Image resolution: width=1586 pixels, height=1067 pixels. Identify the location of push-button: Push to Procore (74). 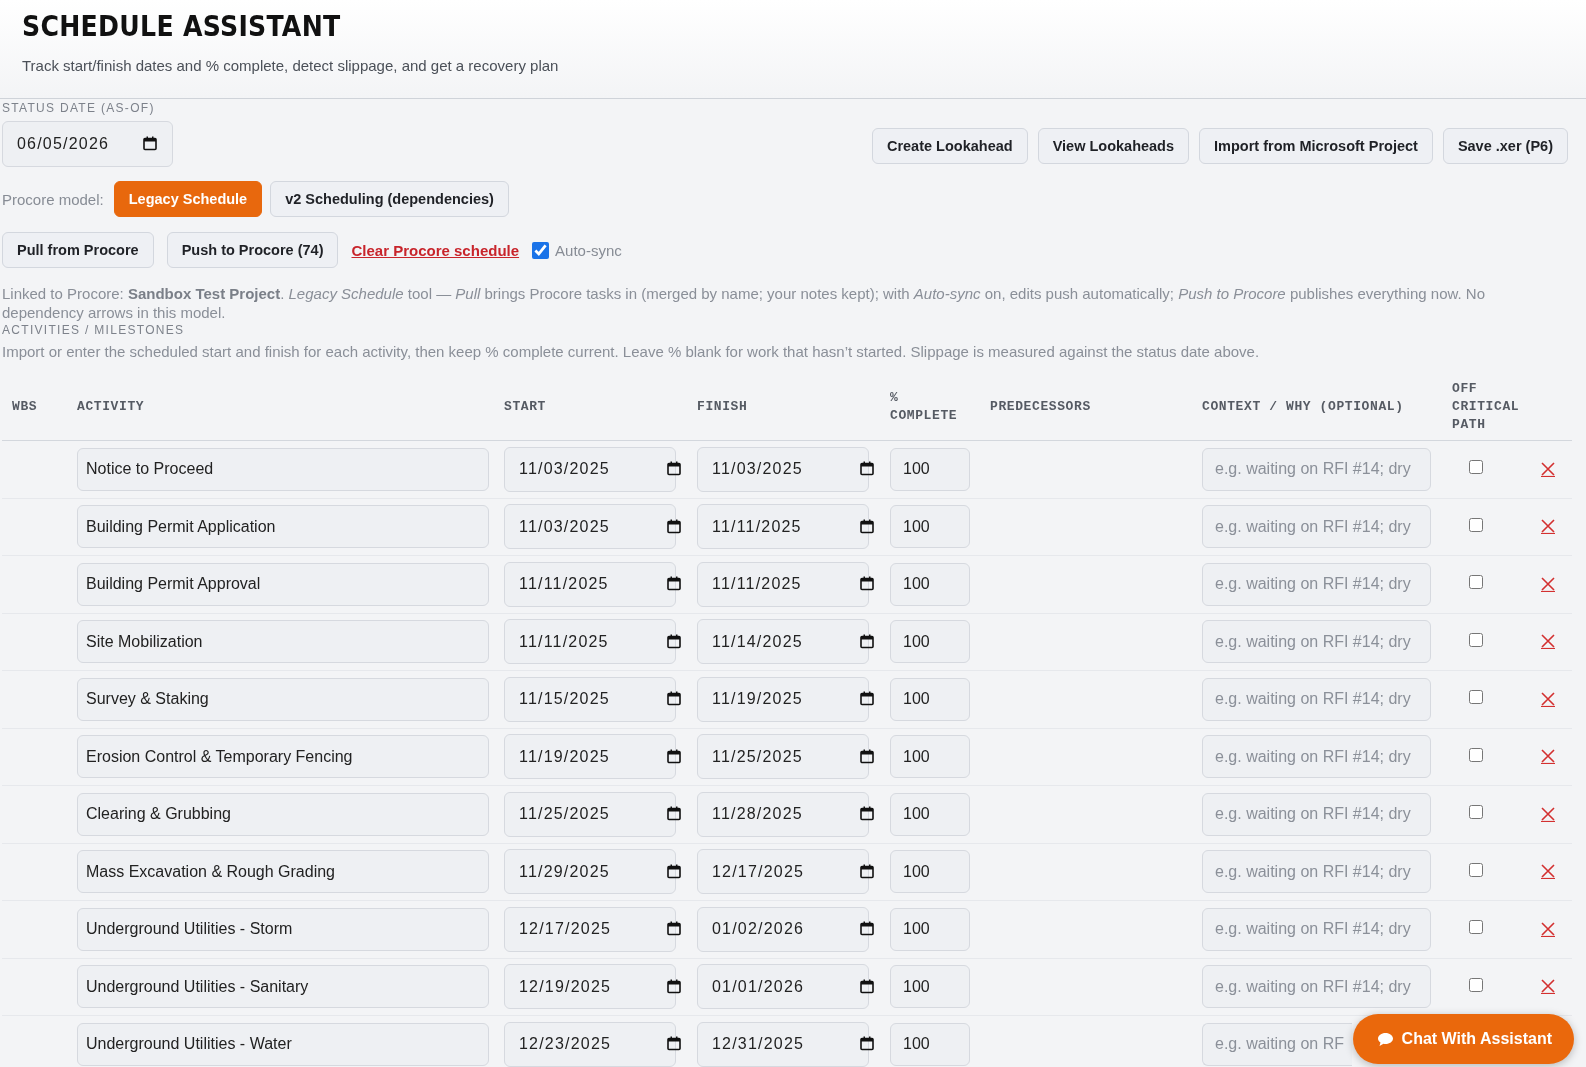
(252, 250).